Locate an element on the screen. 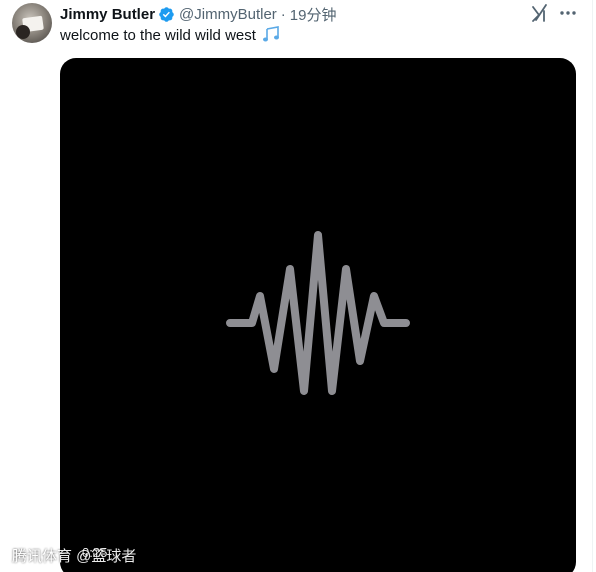  audio-waveform-icon is located at coordinates (318, 313).